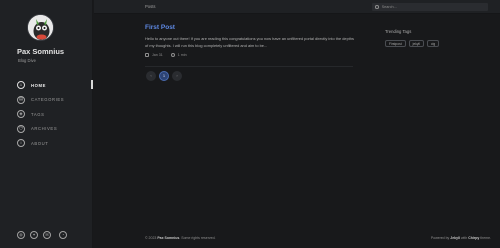 Image resolution: width=500 pixels, height=248 pixels. Describe the element at coordinates (157, 55) in the screenshot. I see `post-date-text: Jan 31` at that location.